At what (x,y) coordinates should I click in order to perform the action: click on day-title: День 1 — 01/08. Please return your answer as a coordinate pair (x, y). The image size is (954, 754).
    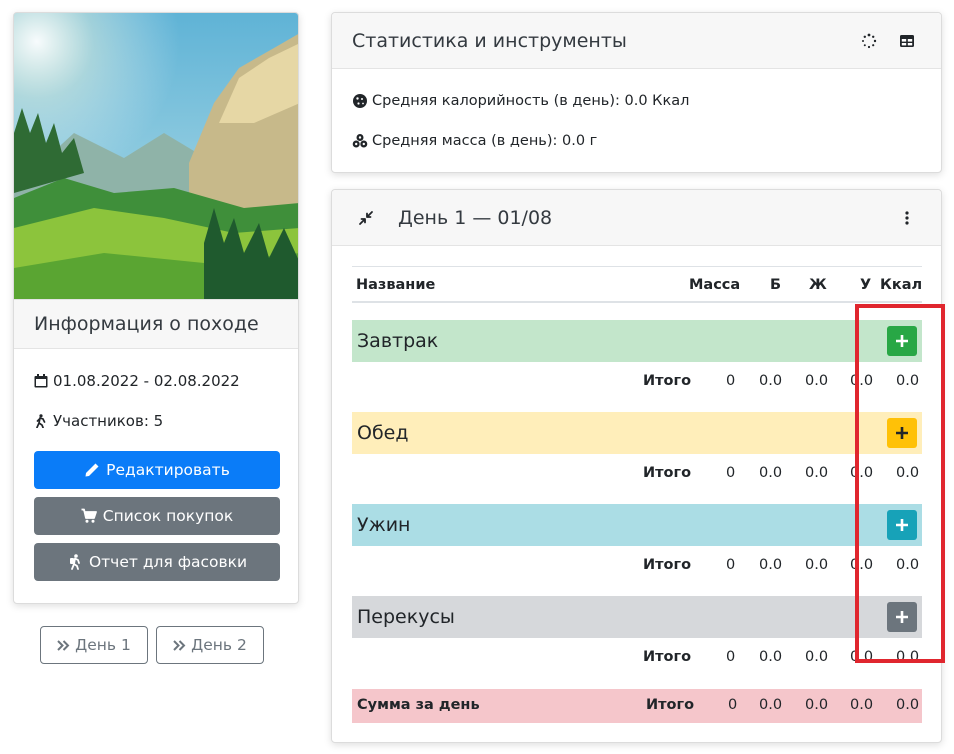
    Looking at the image, I should click on (475, 217).